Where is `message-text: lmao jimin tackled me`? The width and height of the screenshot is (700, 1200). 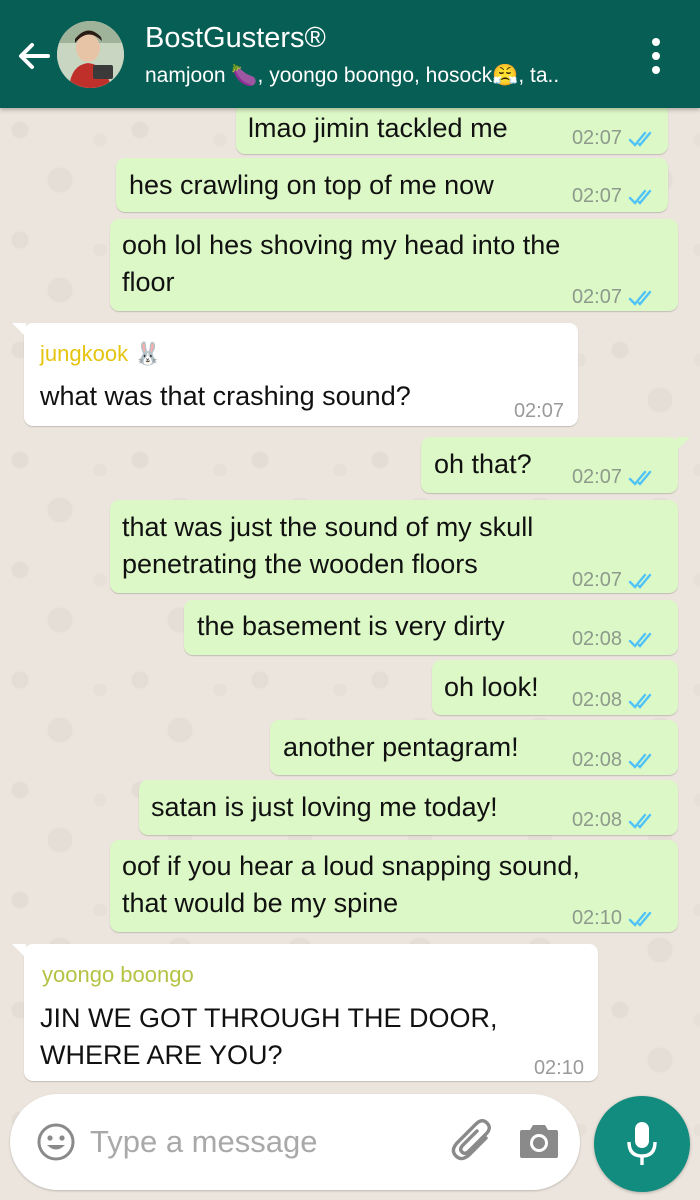
message-text: lmao jimin tackled me is located at coordinates (378, 128).